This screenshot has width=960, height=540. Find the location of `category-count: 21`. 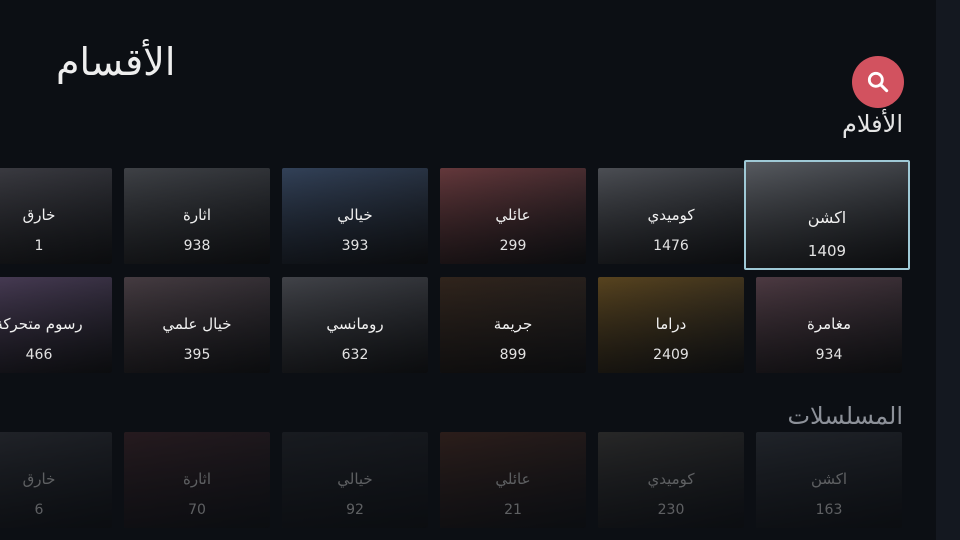

category-count: 21 is located at coordinates (513, 510).